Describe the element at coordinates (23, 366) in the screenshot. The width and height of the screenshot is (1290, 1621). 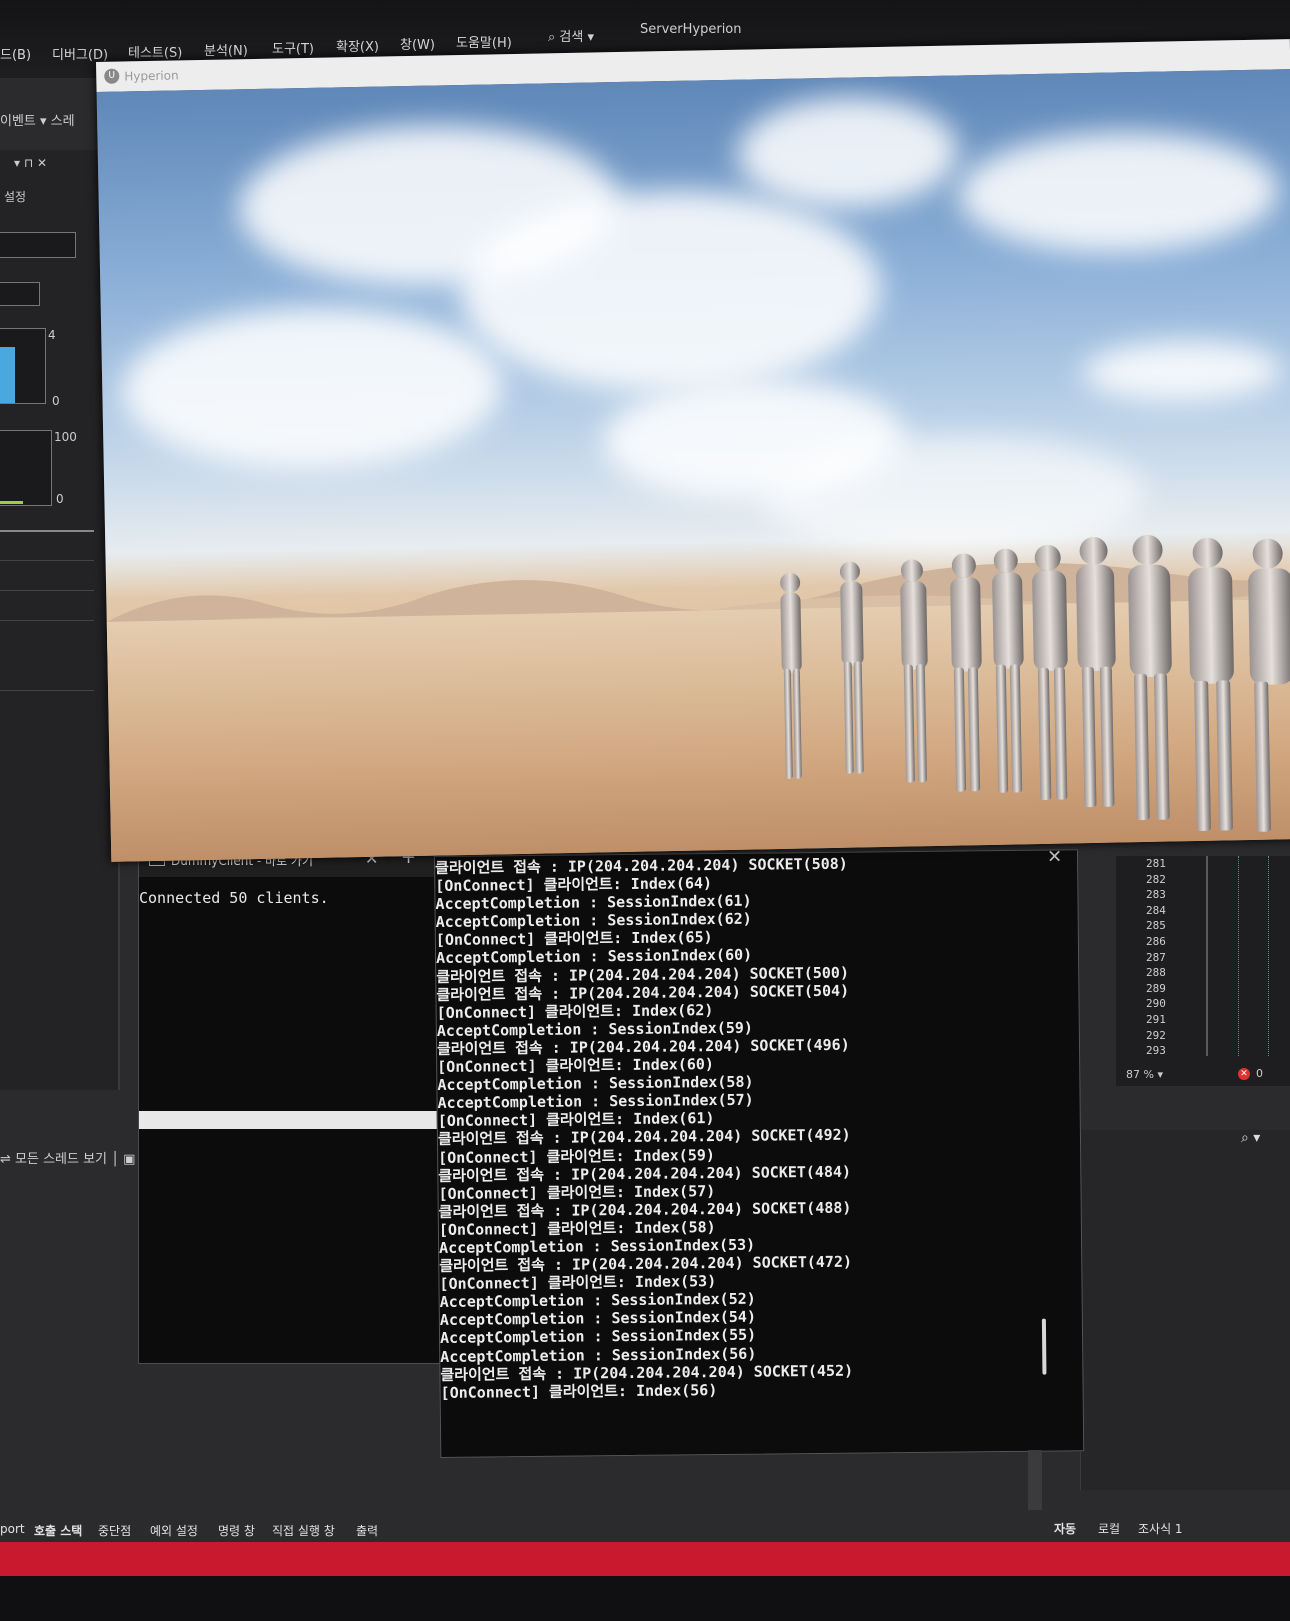
I see `process-memory-graph` at that location.